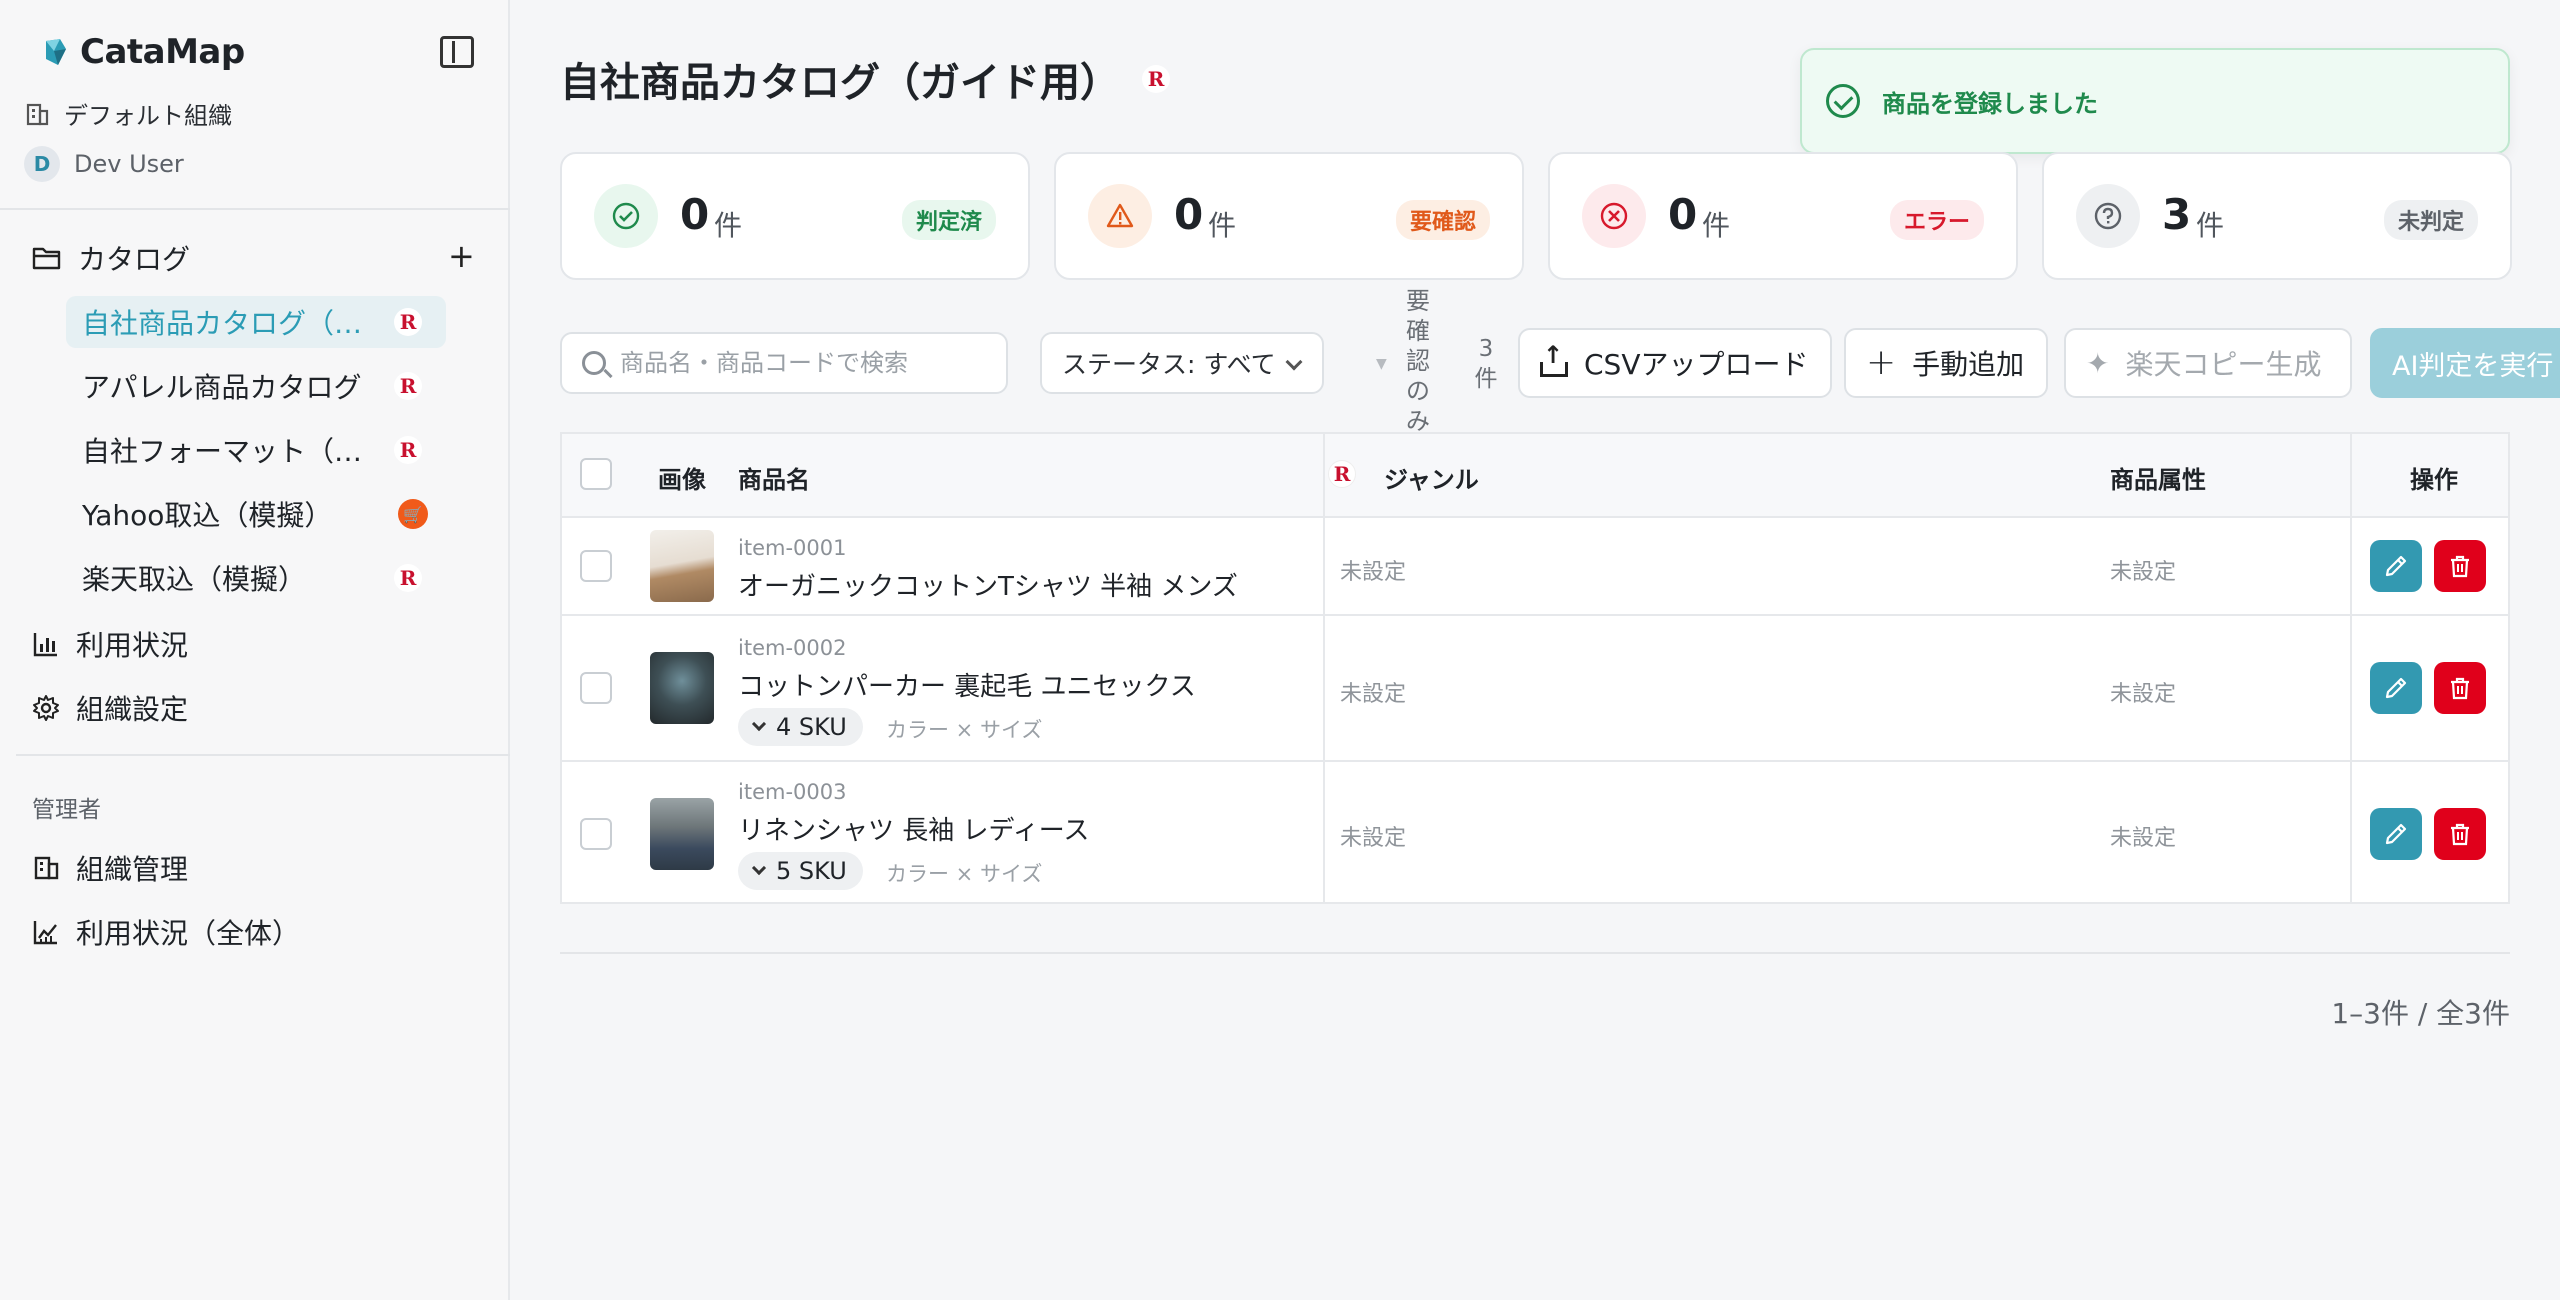 The height and width of the screenshot is (1300, 2560). Describe the element at coordinates (682, 480) in the screenshot. I see `col-image: 画像` at that location.